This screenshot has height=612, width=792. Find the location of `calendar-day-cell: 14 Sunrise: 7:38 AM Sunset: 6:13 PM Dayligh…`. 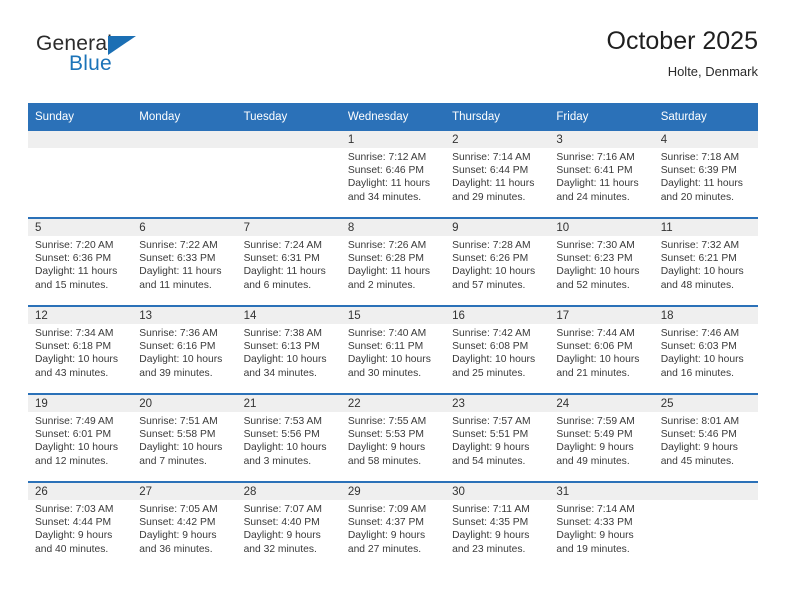

calendar-day-cell: 14 Sunrise: 7:38 AM Sunset: 6:13 PM Dayligh… is located at coordinates (288, 349).